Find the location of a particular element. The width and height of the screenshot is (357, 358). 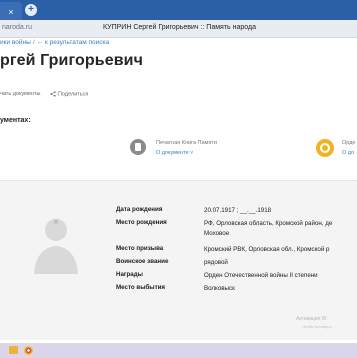

print-documents-button: чать документы is located at coordinates (20, 94).